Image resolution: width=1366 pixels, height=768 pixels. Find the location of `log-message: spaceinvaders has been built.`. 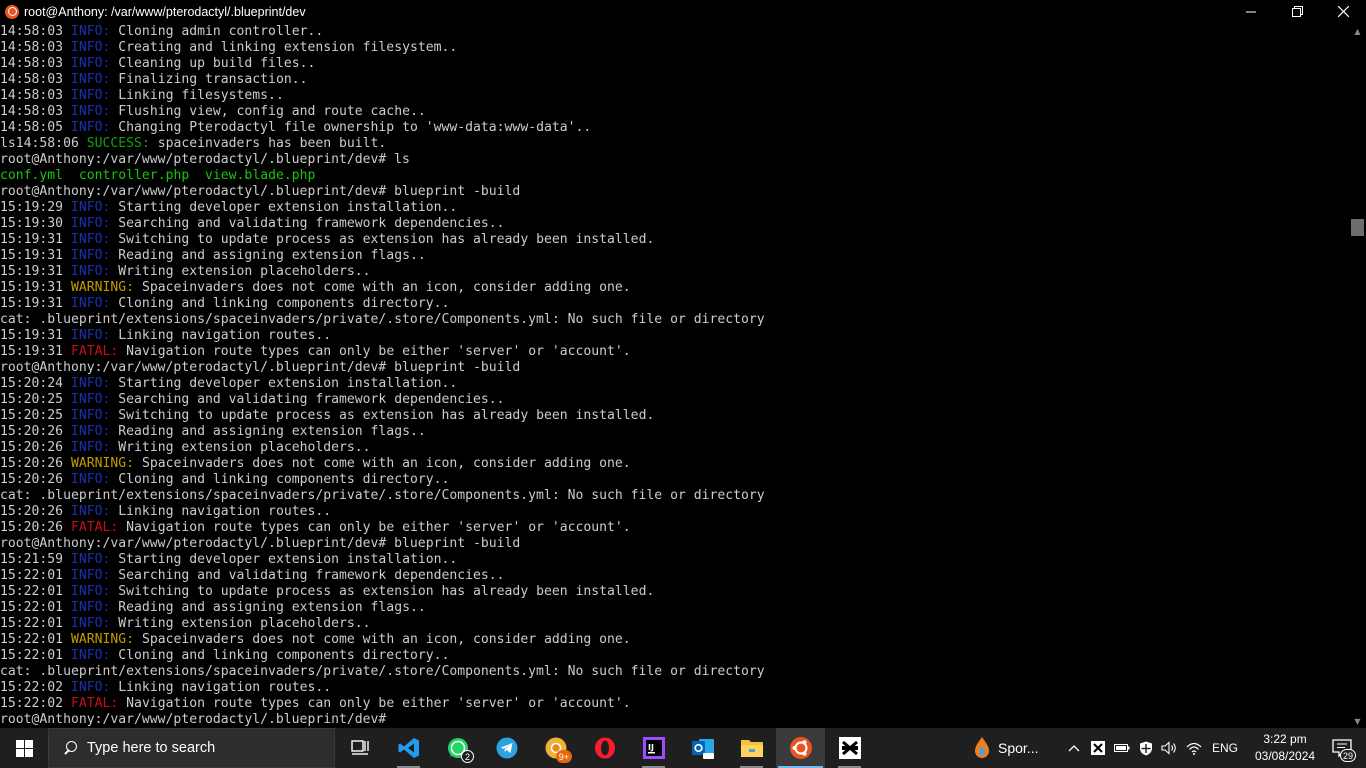

log-message: spaceinvaders has been built. is located at coordinates (272, 143).